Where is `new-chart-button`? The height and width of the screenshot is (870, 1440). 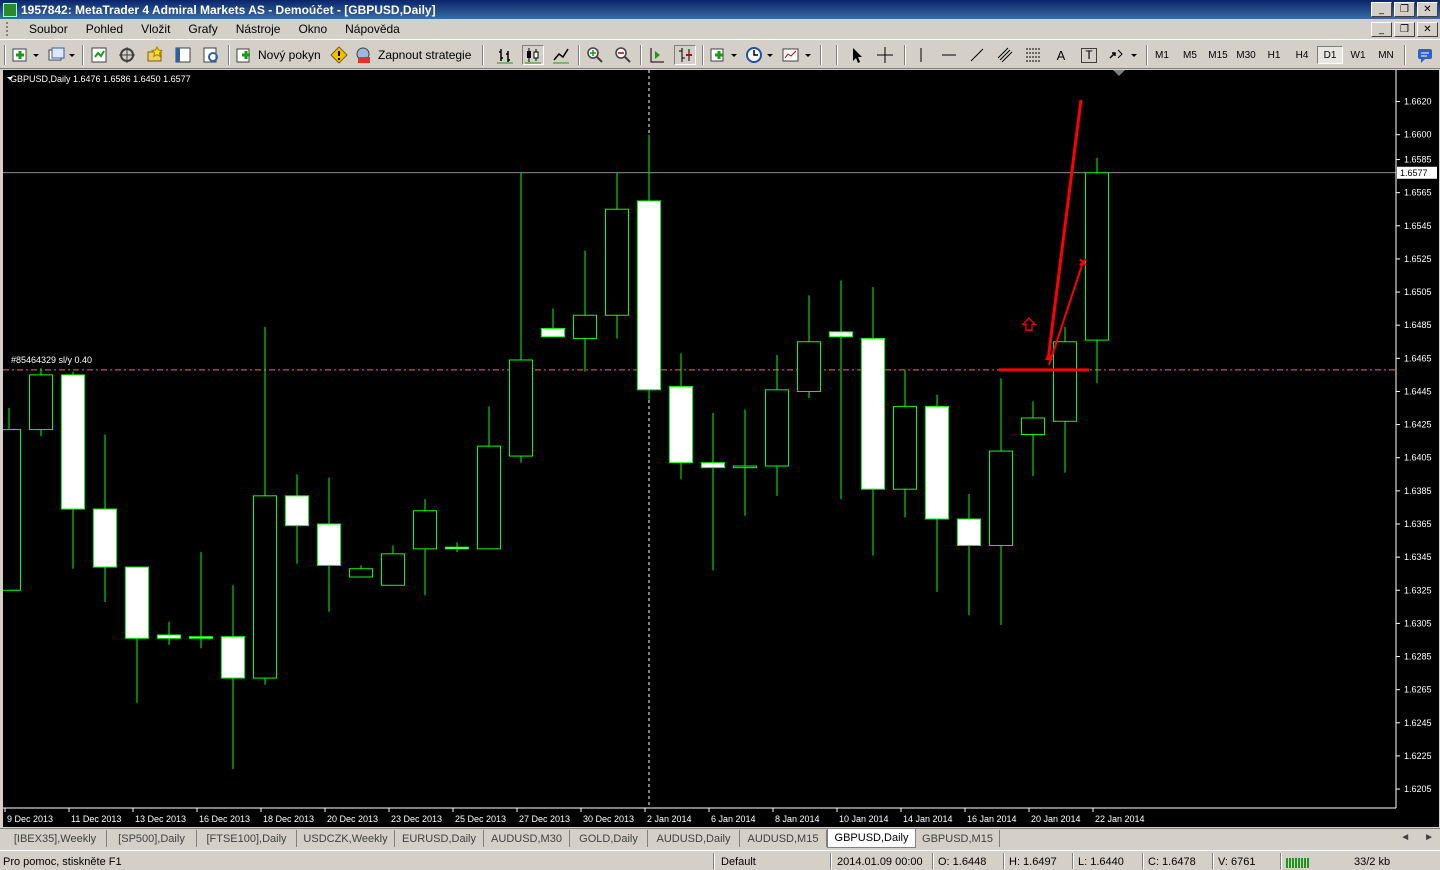
new-chart-button is located at coordinates (26, 55).